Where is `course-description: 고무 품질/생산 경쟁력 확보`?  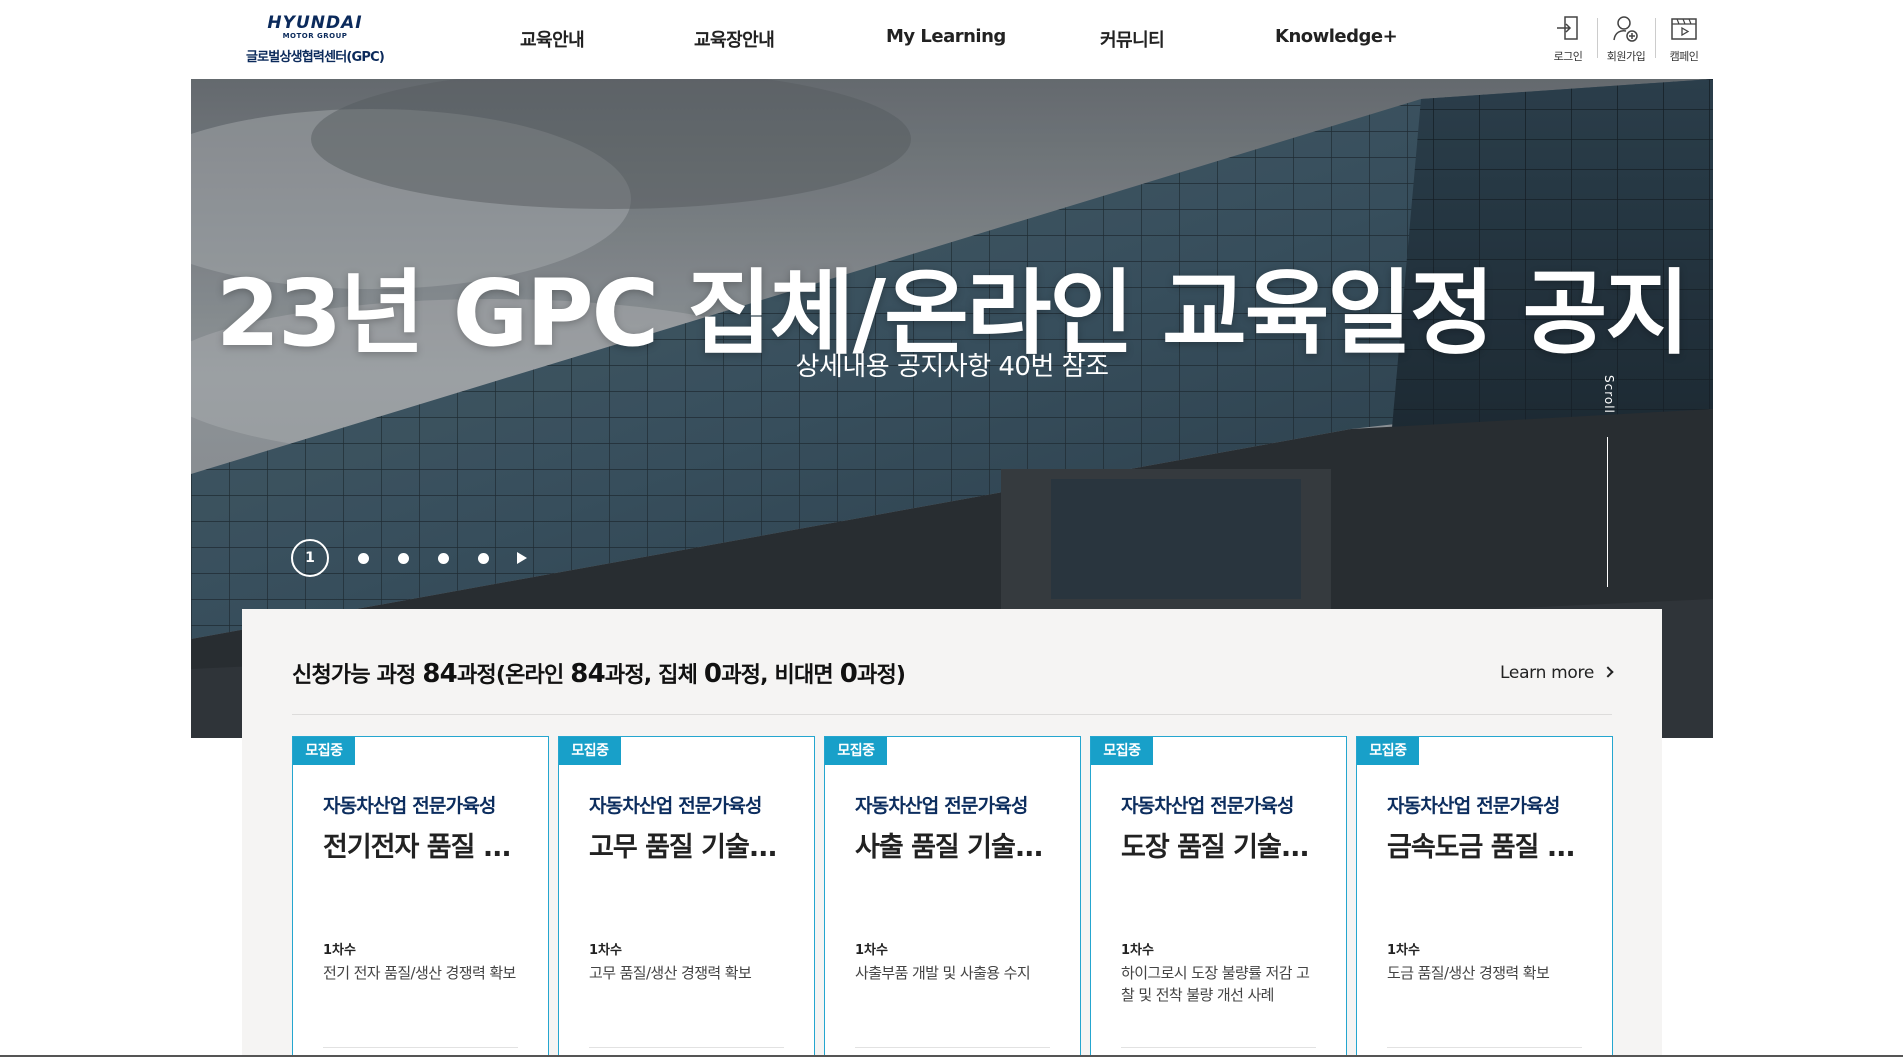
course-description: 고무 품질/생산 경쟁력 확보 is located at coordinates (670, 973).